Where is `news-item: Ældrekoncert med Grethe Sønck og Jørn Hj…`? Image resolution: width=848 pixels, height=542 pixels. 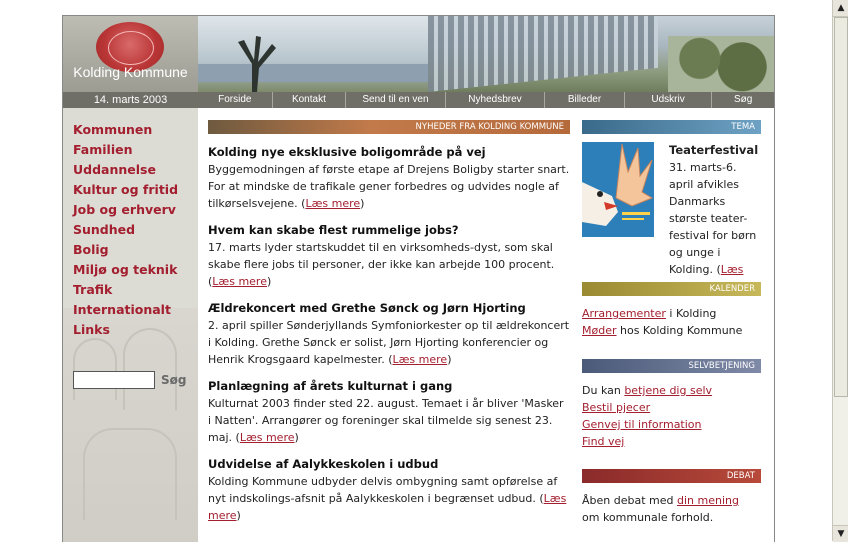 news-item: Ældrekoncert med Grethe Sønck og Jørn Hj… is located at coordinates (389, 333).